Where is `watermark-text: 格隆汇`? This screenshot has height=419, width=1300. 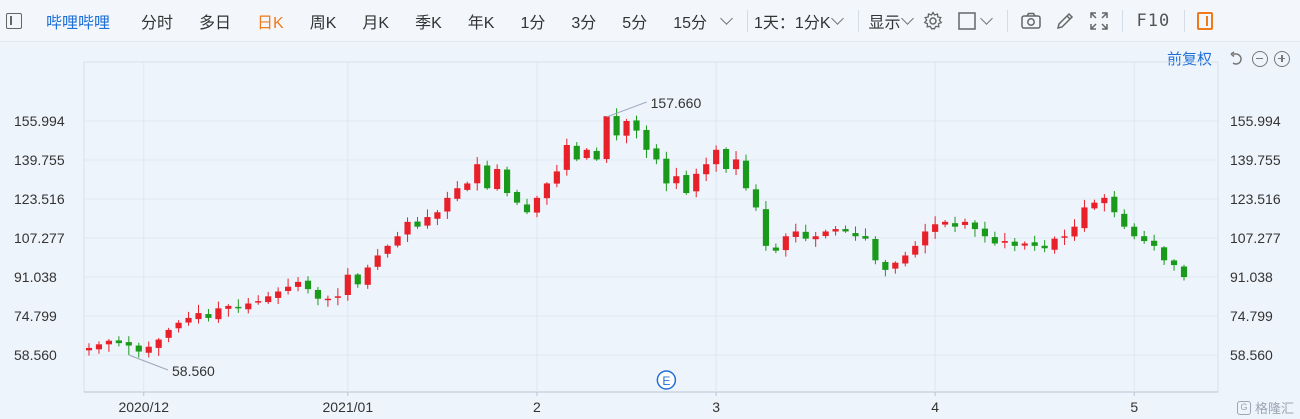
watermark-text: 格隆汇 is located at coordinates (1274, 408).